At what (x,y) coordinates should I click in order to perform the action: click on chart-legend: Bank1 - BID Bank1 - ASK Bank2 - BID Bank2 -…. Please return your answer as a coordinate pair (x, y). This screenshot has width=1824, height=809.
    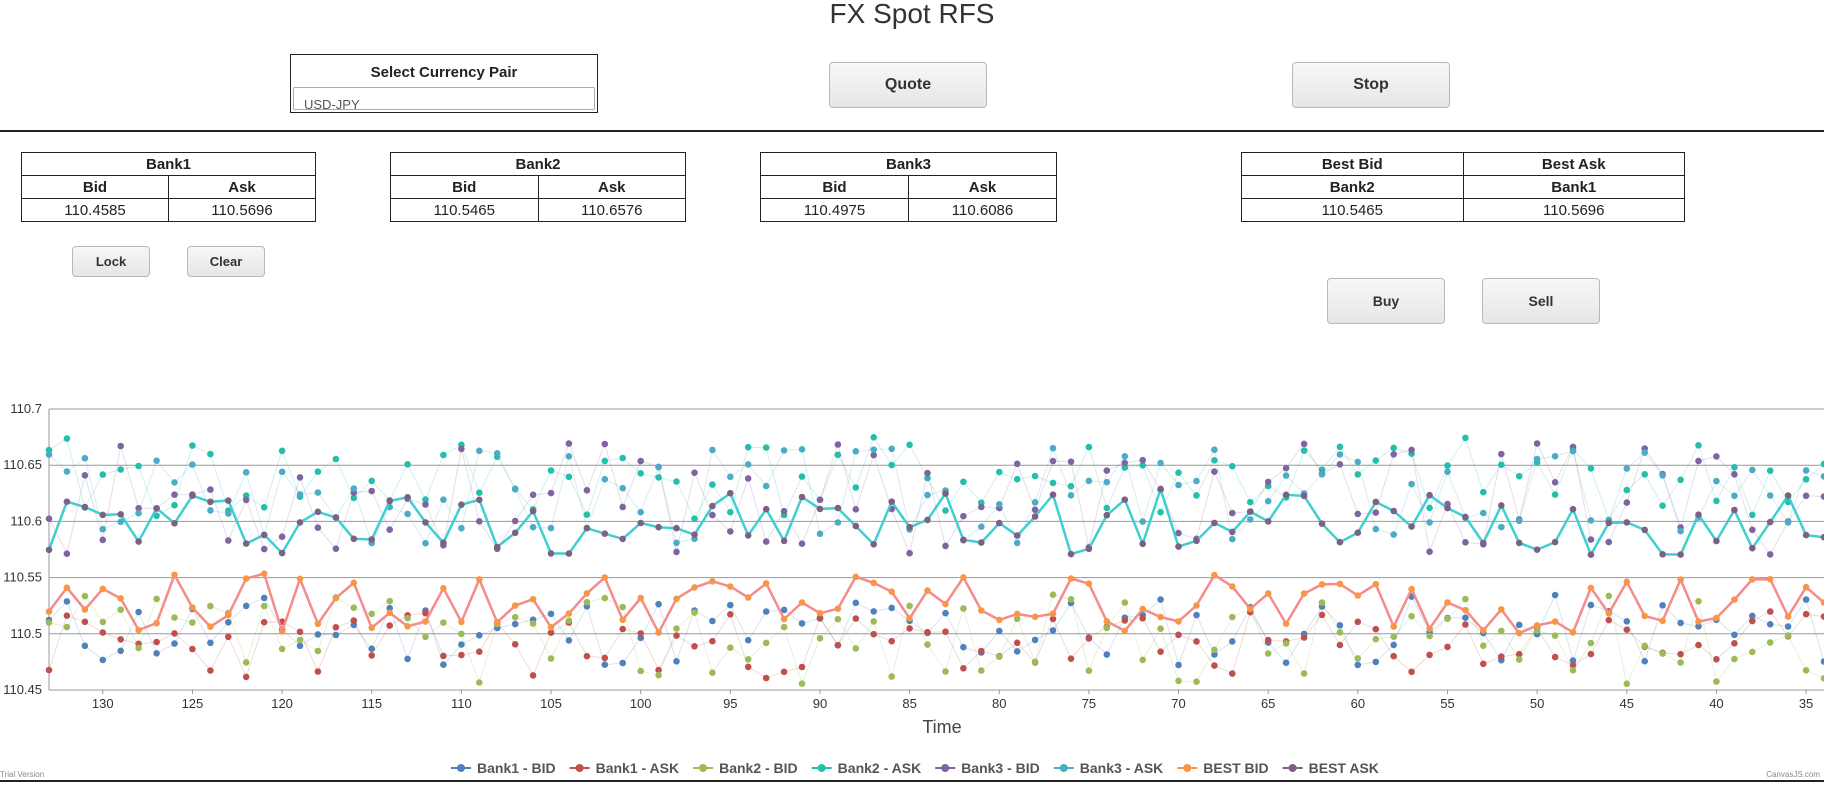
    Looking at the image, I should click on (915, 768).